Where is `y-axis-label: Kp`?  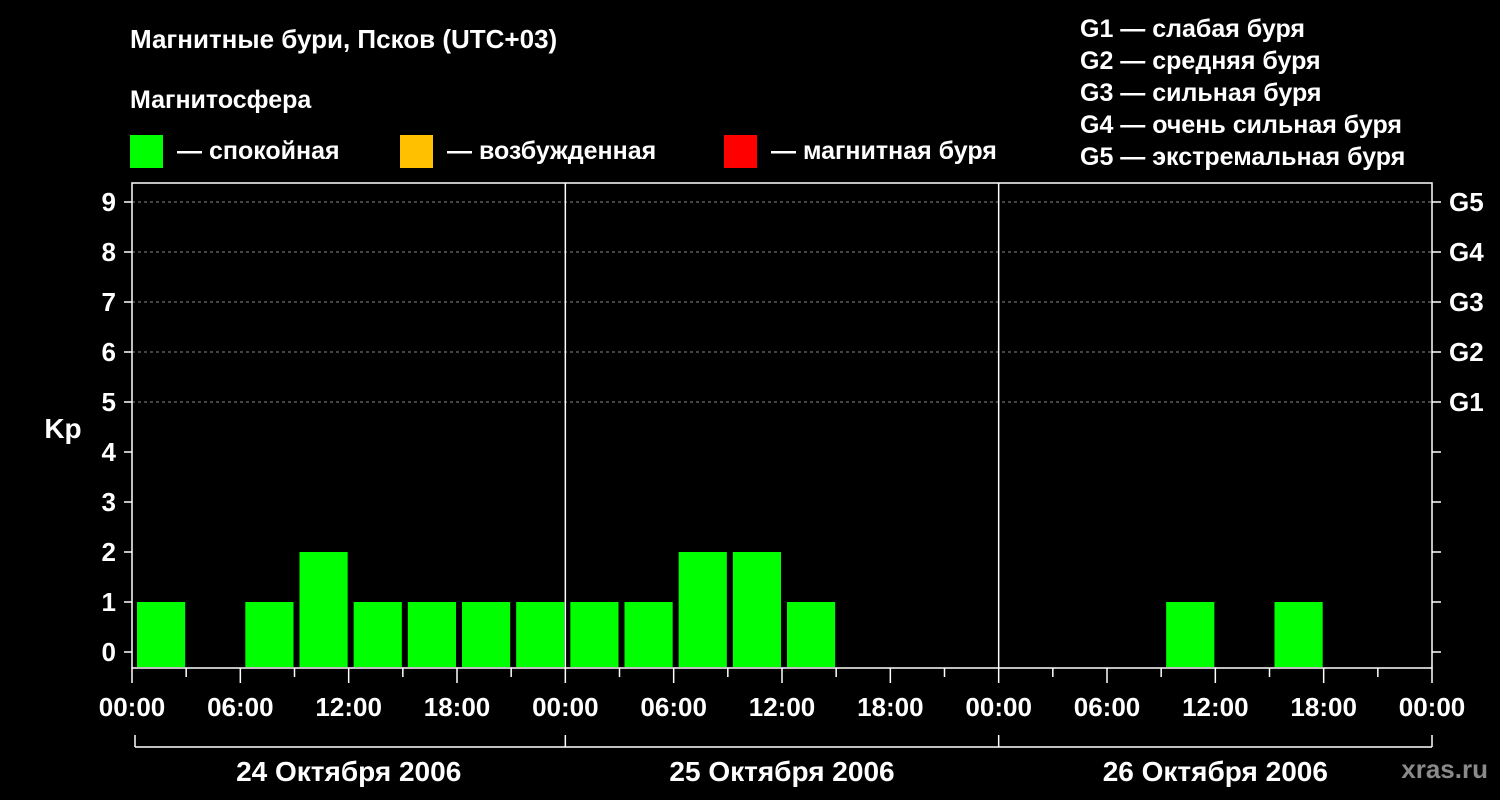 y-axis-label: Kp is located at coordinates (62, 428).